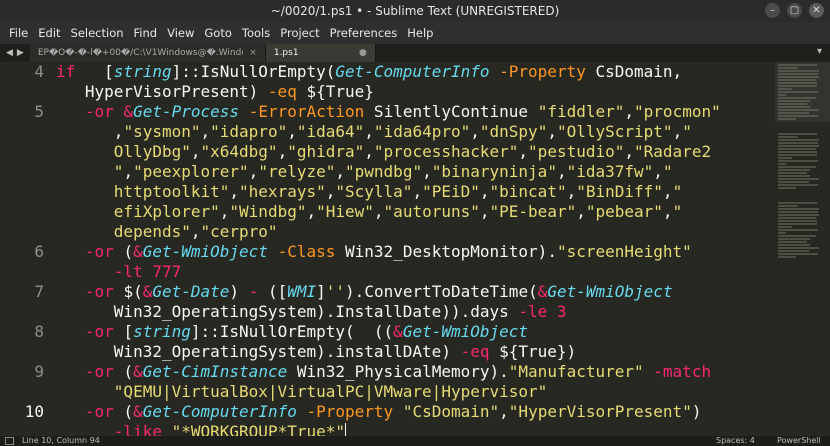 This screenshot has height=446, width=830. What do you see at coordinates (253, 53) in the screenshot?
I see `tab-close-icon: ×` at bounding box center [253, 53].